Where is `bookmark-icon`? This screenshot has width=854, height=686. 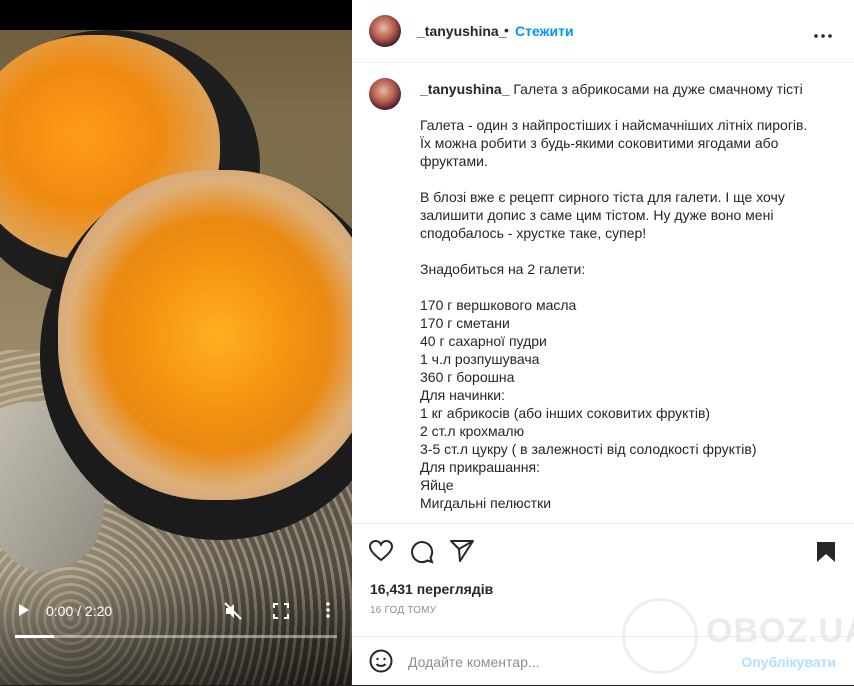 bookmark-icon is located at coordinates (826, 554).